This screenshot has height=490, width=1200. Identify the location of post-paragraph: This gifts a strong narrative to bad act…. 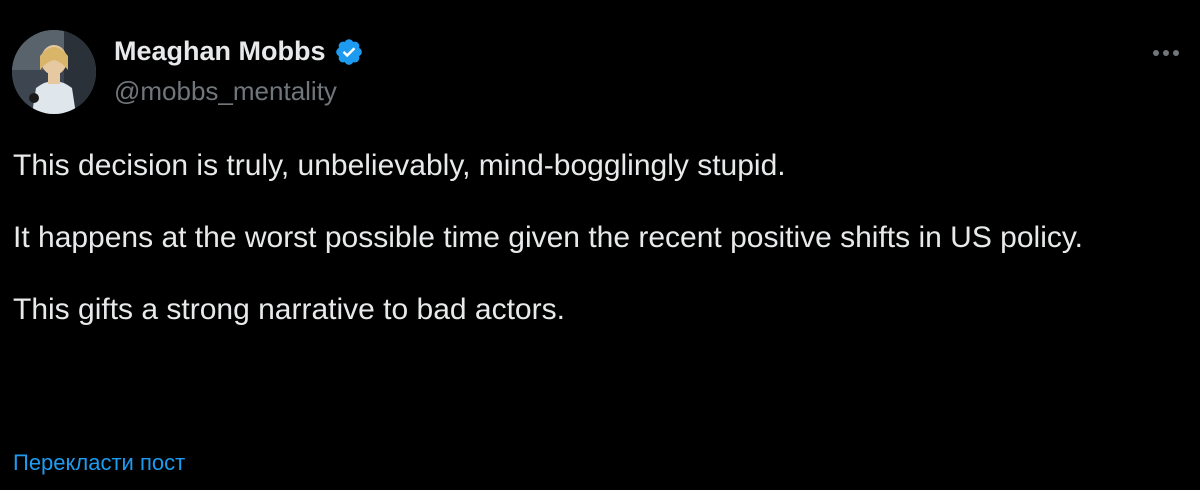
(289, 309).